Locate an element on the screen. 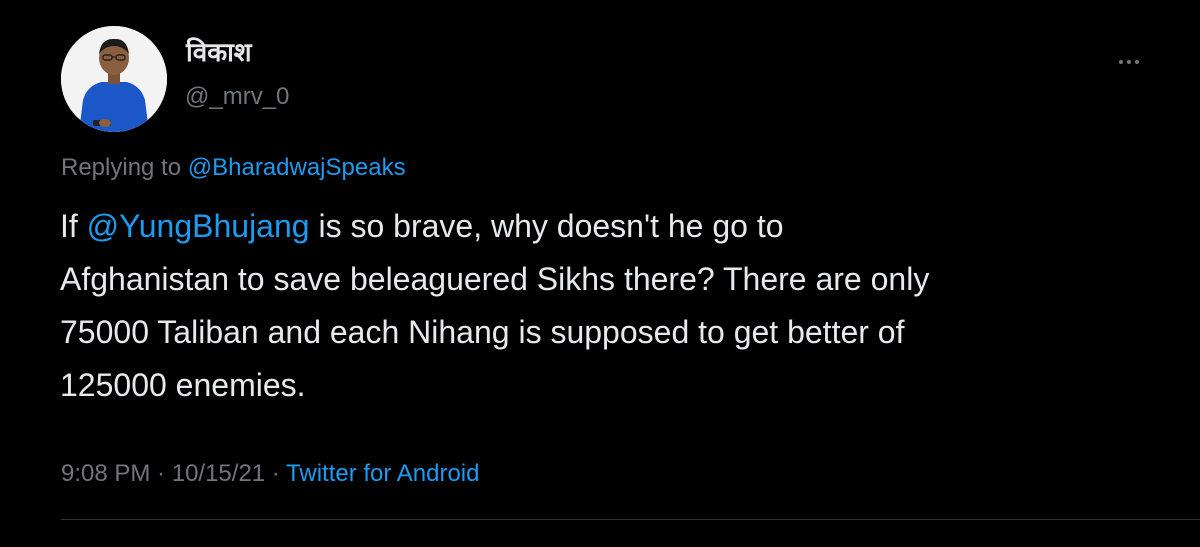  tweet-metadata: 9:08 PM · 10/15/21 · Twitter for Android is located at coordinates (270, 473).